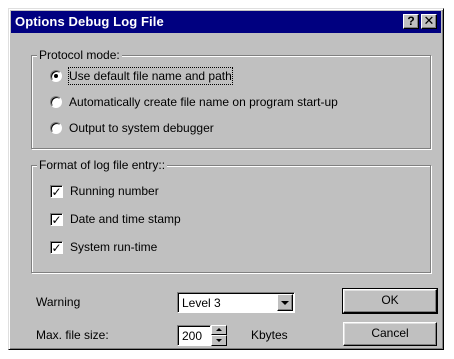  I want to click on max-file-size-input: 200, so click(194, 335).